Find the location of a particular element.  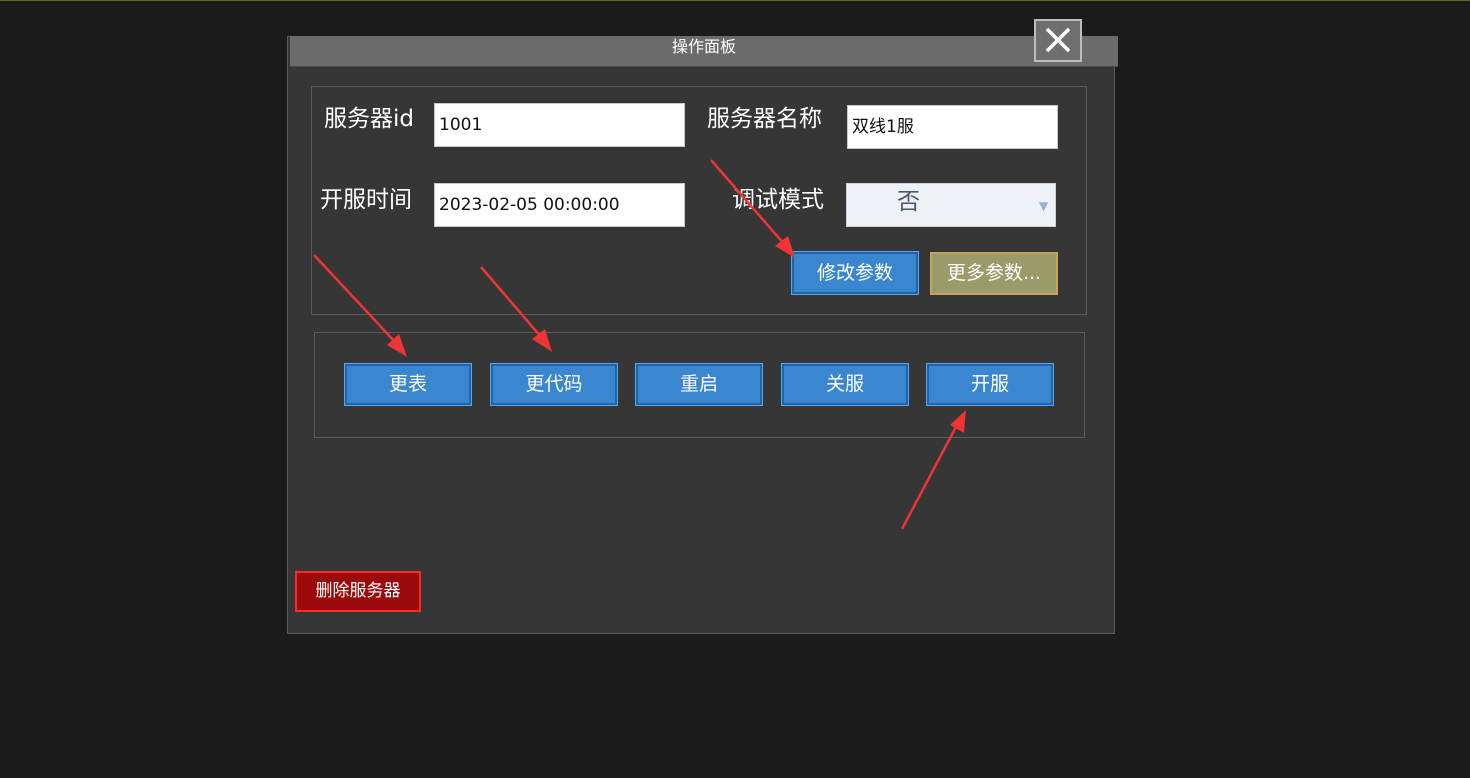

shutdown-button: 关服 is located at coordinates (845, 384).